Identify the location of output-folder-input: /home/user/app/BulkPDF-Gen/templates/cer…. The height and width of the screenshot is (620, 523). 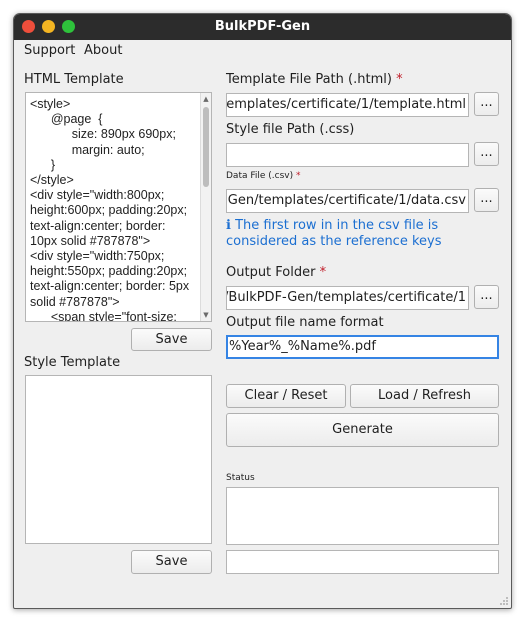
(347, 298).